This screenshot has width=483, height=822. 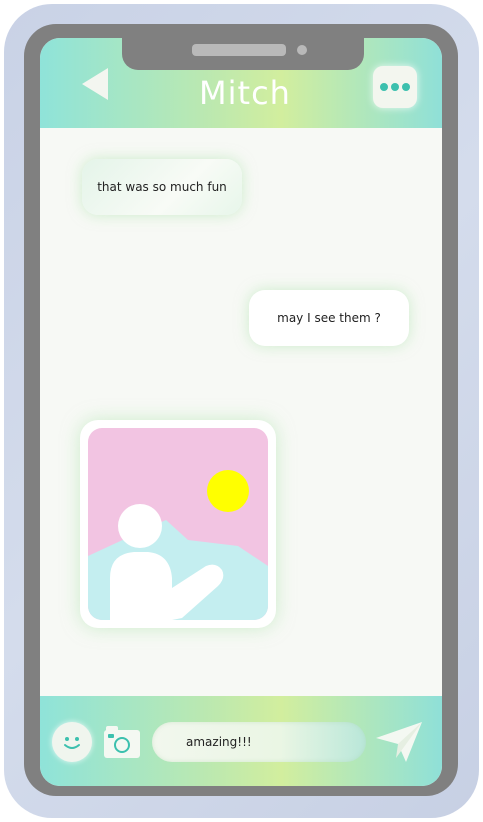 I want to click on more-options-icon, so click(x=384, y=87).